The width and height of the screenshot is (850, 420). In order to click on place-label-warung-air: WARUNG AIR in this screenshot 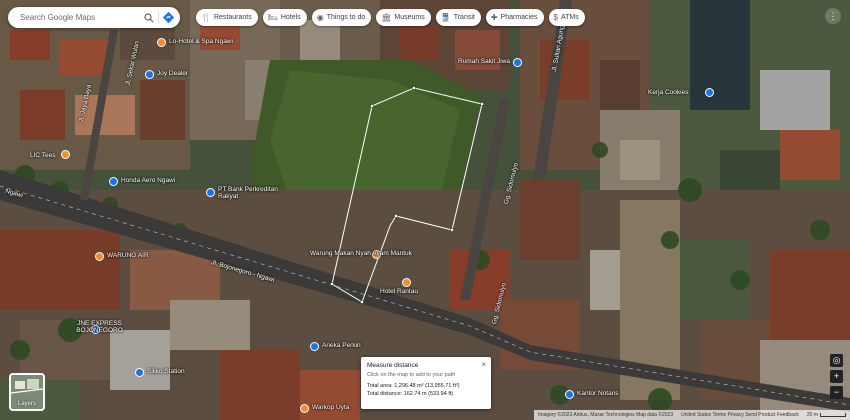, I will do `click(128, 255)`.